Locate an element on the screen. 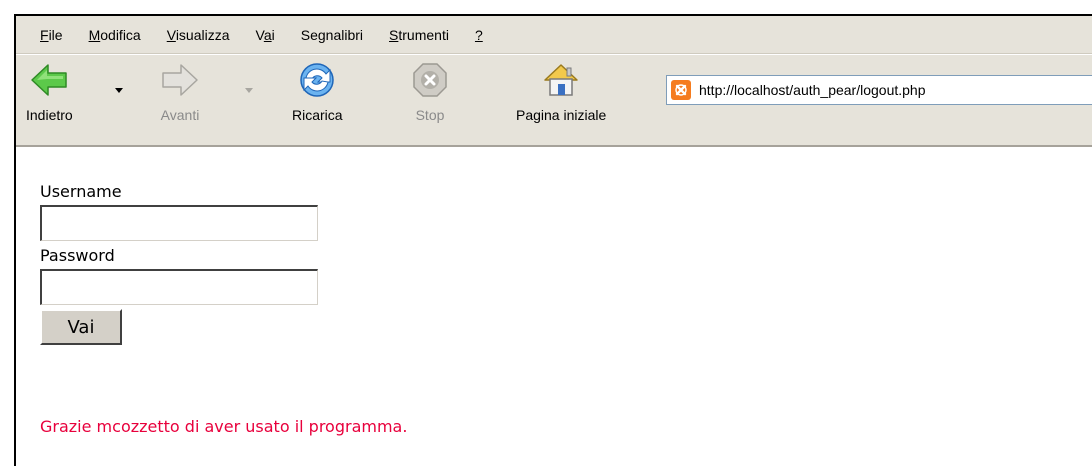  back-label: Indietro is located at coordinates (49, 115).